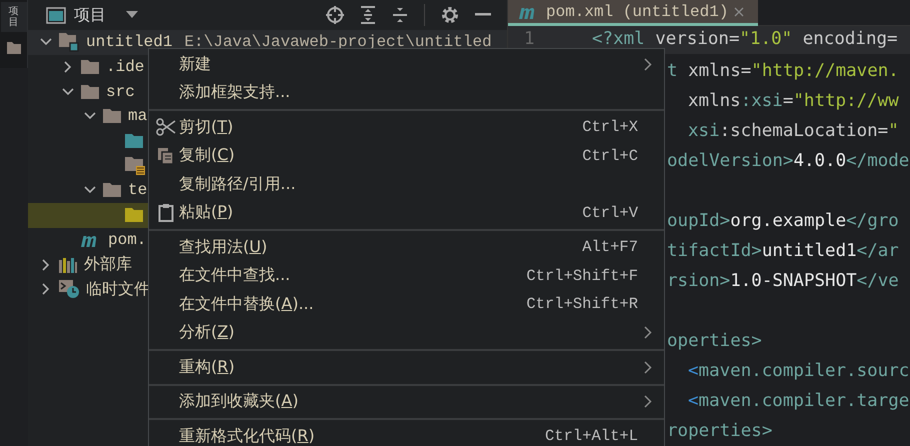  I want to click on shortcut-label: Ctrl+Shift+F, so click(582, 275).